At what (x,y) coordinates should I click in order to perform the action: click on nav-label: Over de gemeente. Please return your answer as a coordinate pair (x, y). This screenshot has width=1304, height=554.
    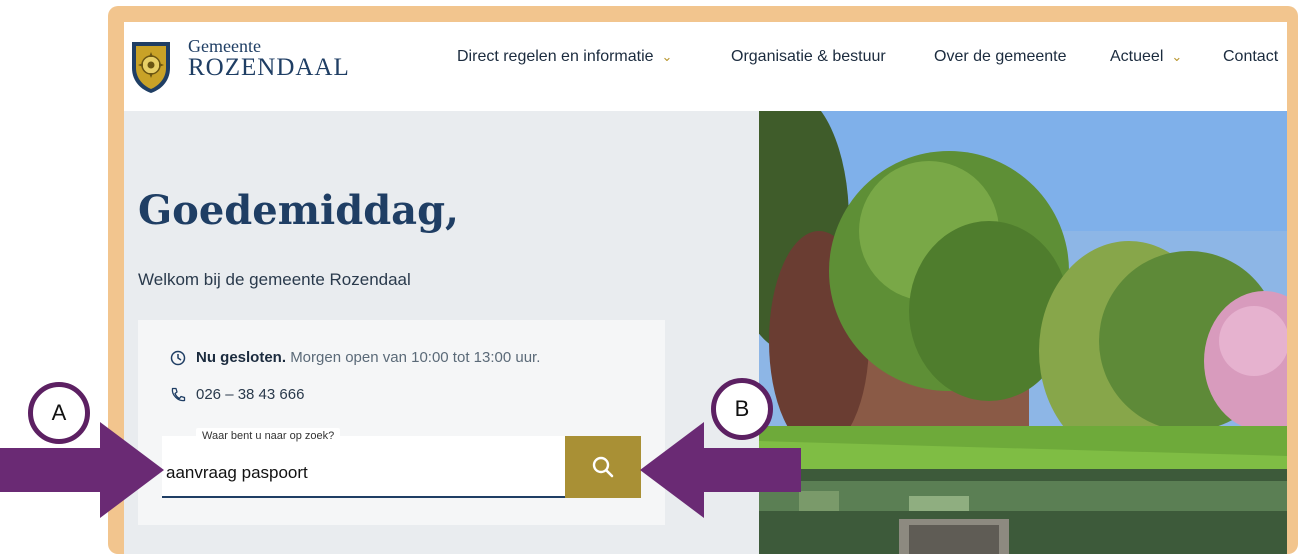
    Looking at the image, I should click on (1000, 56).